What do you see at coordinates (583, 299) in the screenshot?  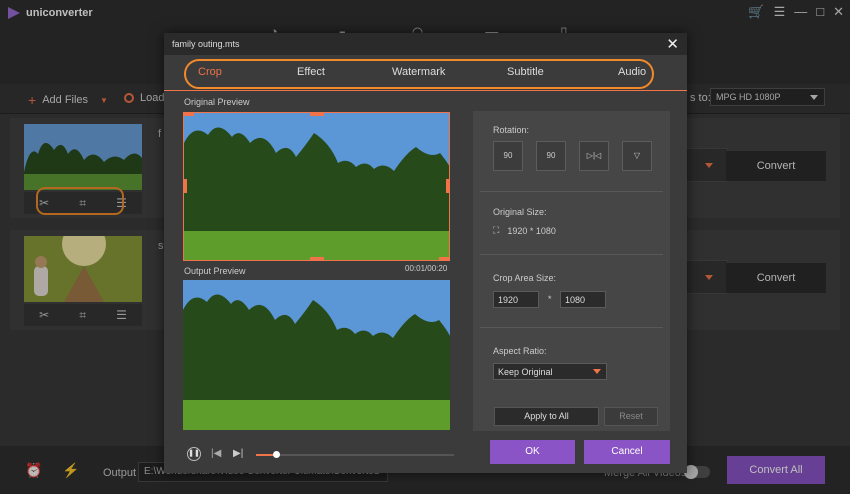 I see `crop-height-input: 1080` at bounding box center [583, 299].